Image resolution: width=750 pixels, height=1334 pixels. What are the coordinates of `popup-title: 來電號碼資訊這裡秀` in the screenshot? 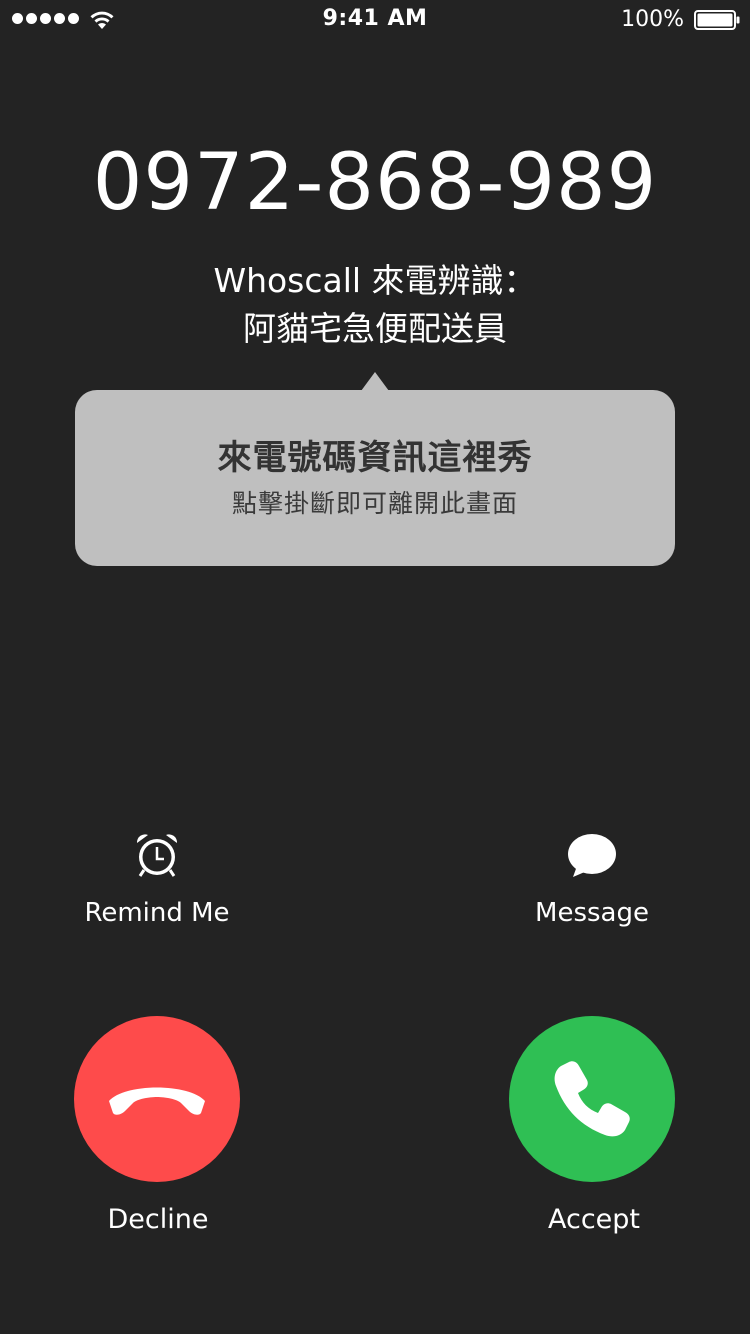 It's located at (375, 458).